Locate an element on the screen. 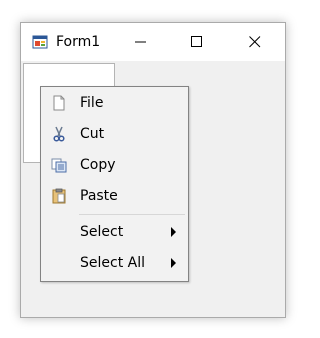 The image size is (320, 338). copy-icon is located at coordinates (59, 165).